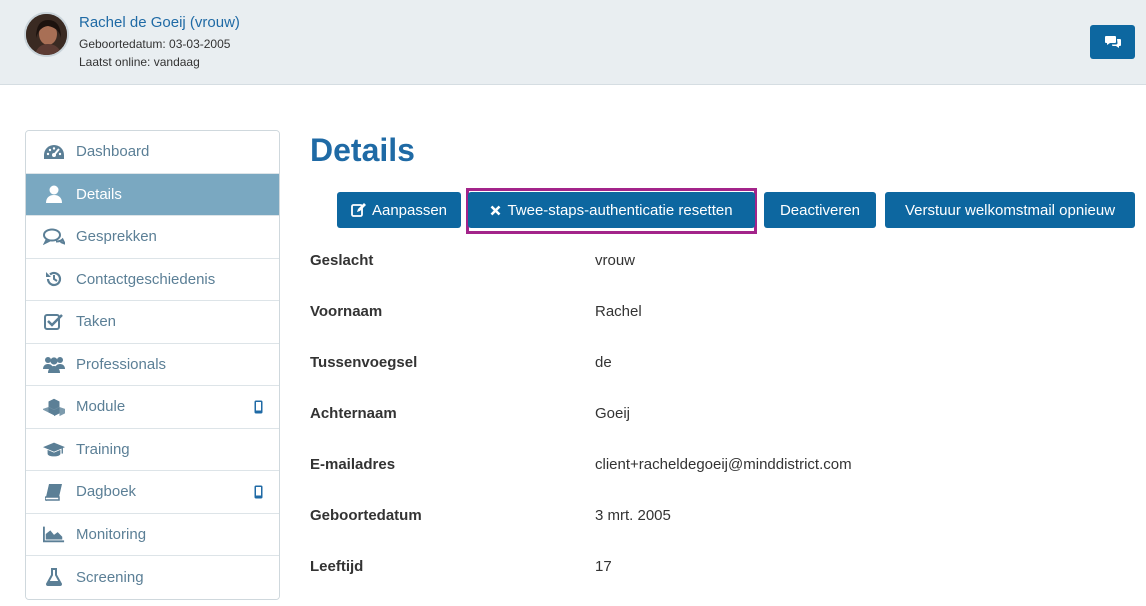 This screenshot has height=606, width=1146. What do you see at coordinates (603, 566) in the screenshot?
I see `detail-value-age: 17` at bounding box center [603, 566].